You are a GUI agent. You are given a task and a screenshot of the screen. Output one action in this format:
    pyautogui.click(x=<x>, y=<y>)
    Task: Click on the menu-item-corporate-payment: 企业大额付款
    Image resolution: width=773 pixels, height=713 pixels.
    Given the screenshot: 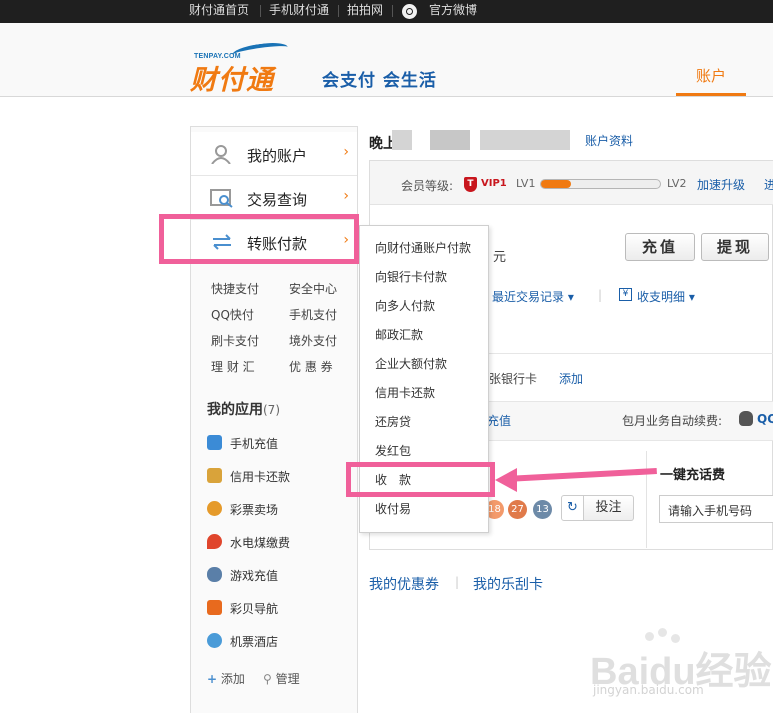 What is the action you would take?
    pyautogui.click(x=411, y=363)
    